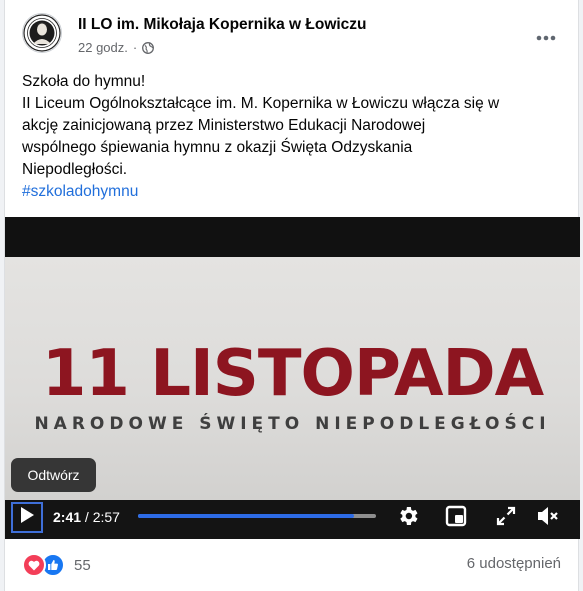 This screenshot has width=583, height=591. I want to click on video-subline: NARODOWE ŚWIĘTO NIEPODLEGŁOŚCI, so click(292, 424).